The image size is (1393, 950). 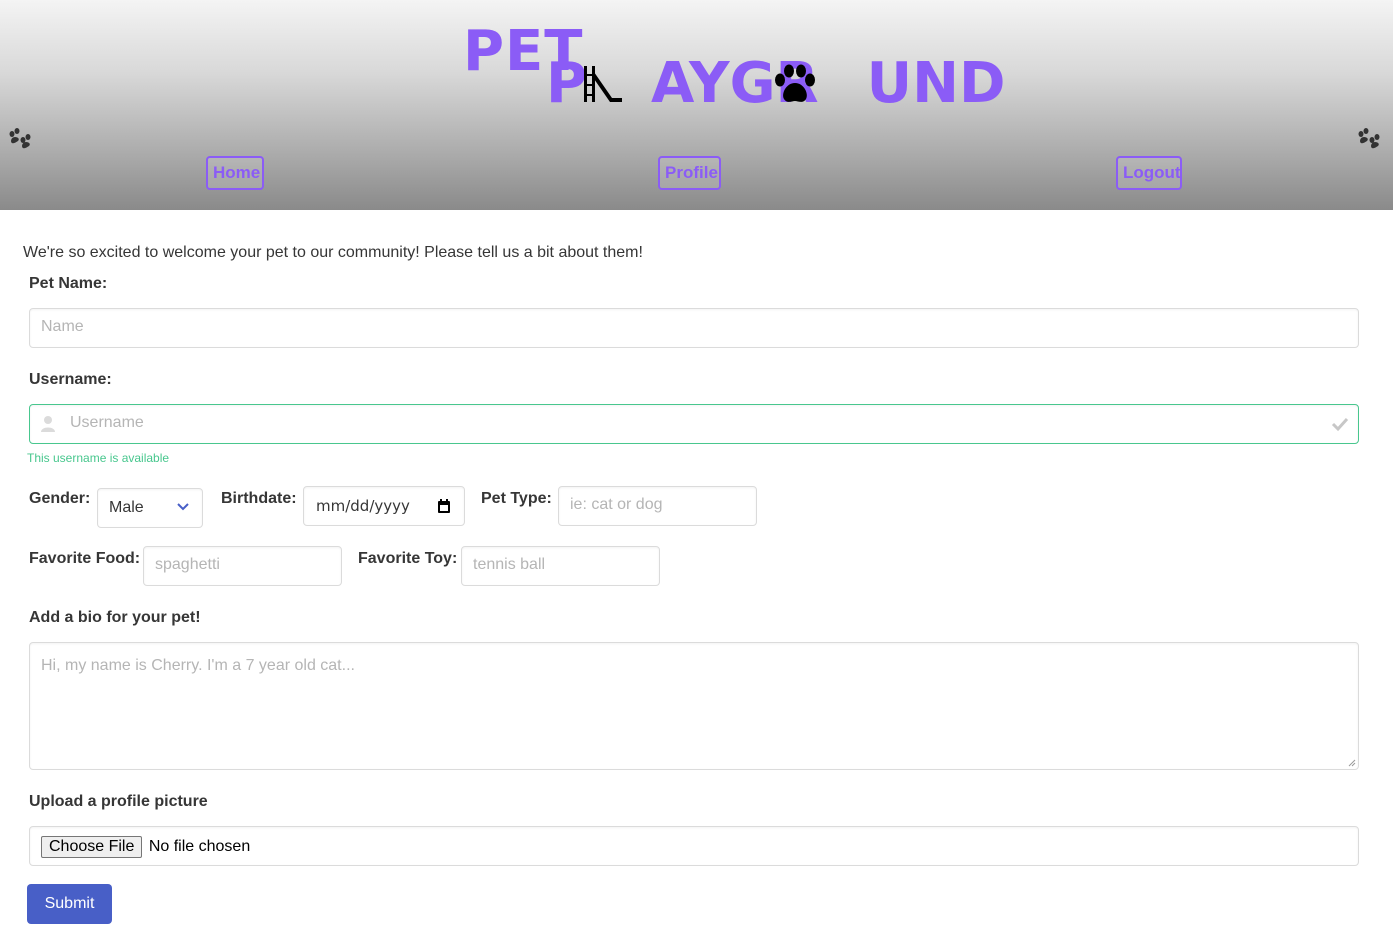 I want to click on pet-name-placeholder: Name, so click(x=62, y=326).